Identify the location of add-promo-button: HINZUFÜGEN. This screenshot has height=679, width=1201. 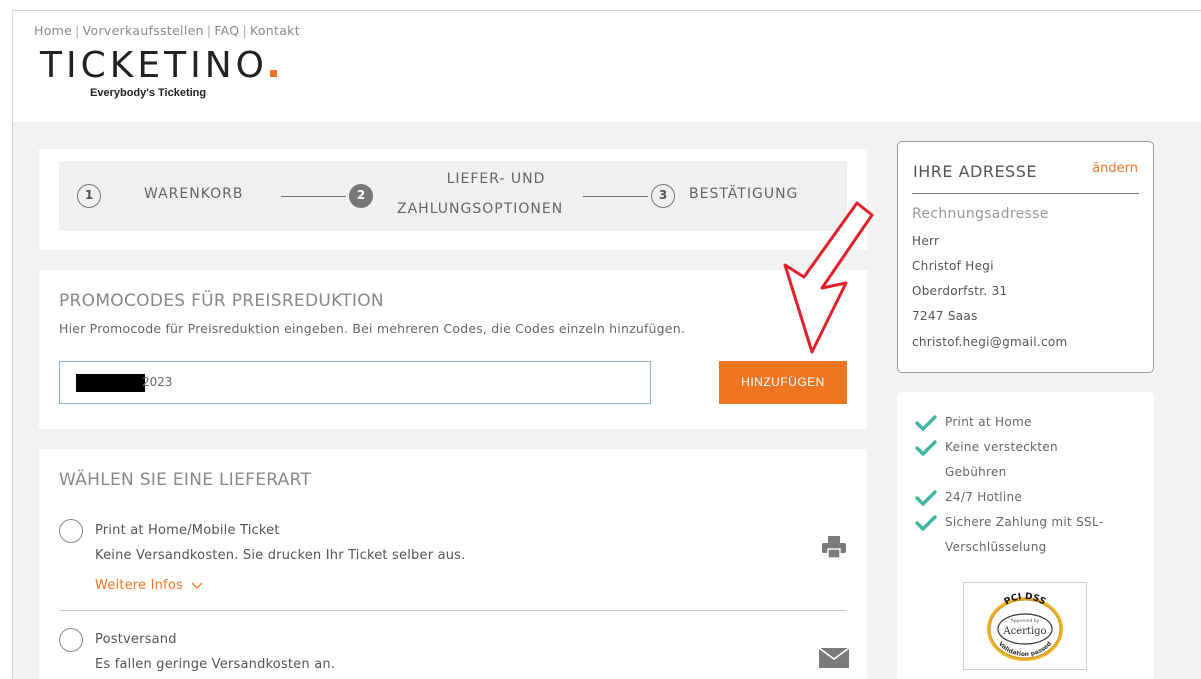
(783, 382).